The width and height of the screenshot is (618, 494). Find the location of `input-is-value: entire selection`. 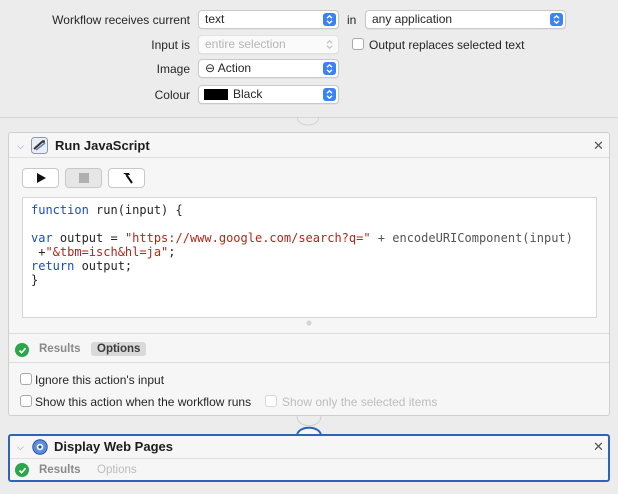

input-is-value: entire selection is located at coordinates (245, 44).